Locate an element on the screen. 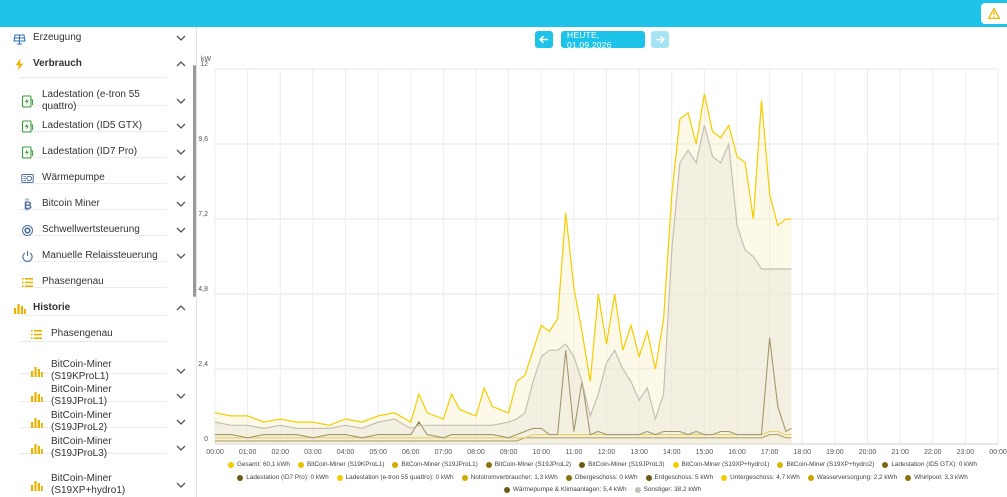 Image resolution: width=1007 pixels, height=497 pixels. sidebar-item-bitcoin-miner-s19jprol2: BitCoin-Miner (S19JProL2) is located at coordinates (96, 421).